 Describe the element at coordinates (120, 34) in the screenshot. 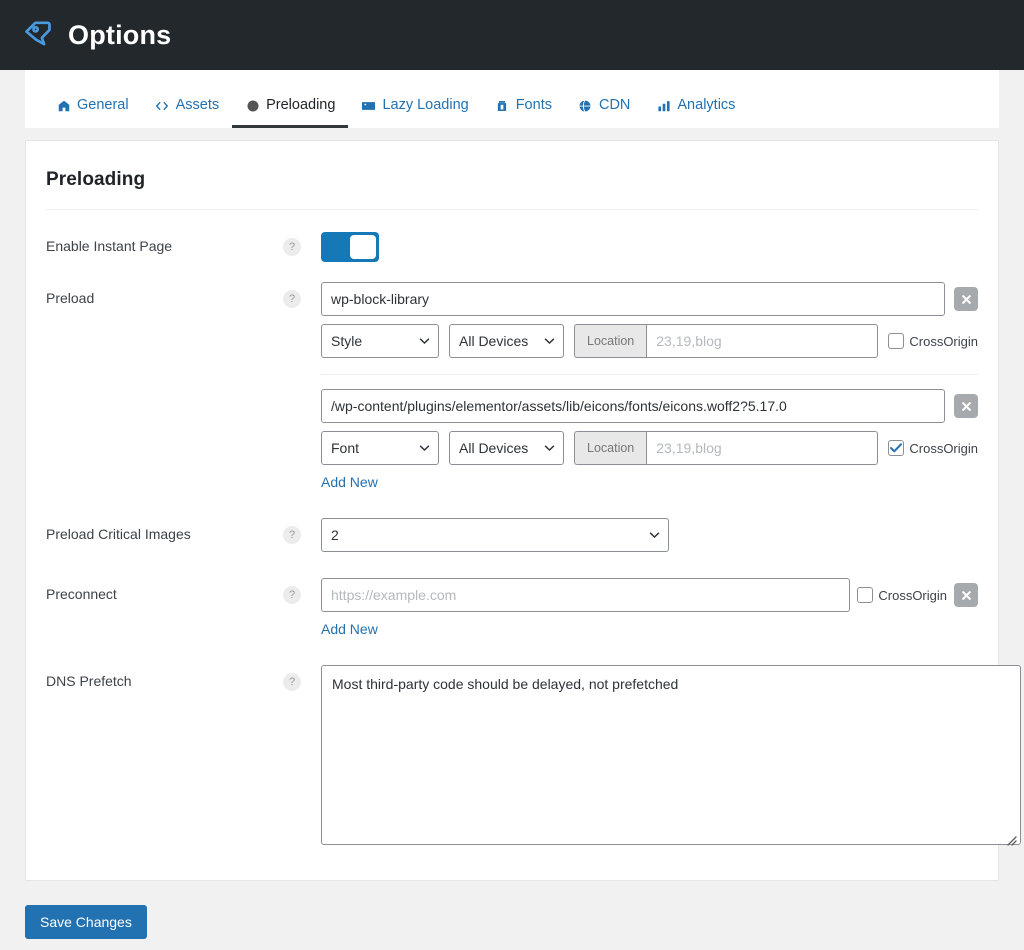

I see `app-title: Options` at that location.